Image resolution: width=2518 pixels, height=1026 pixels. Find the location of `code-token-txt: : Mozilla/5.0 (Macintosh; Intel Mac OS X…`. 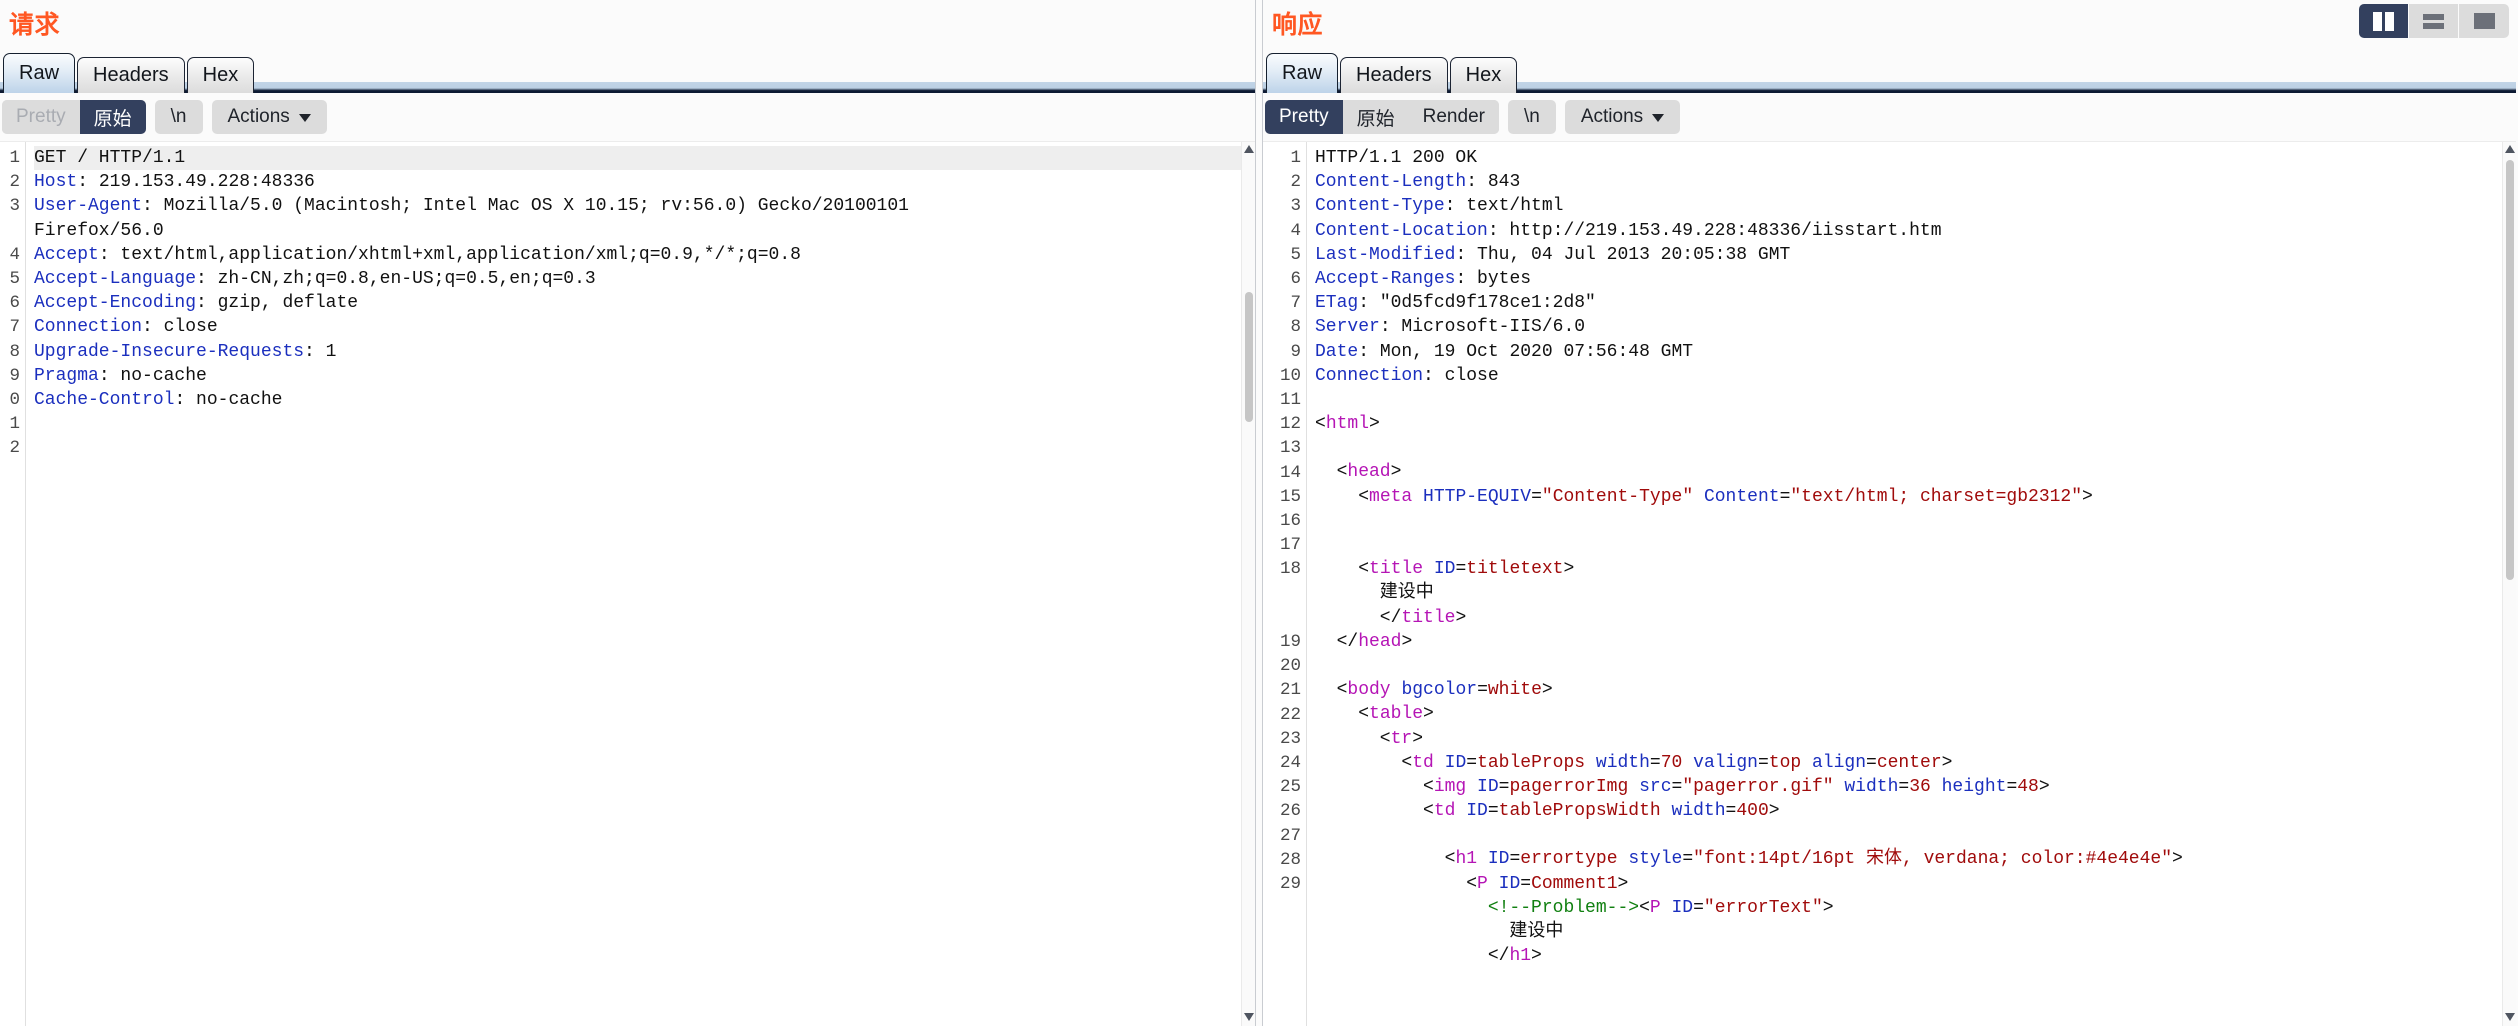

code-token-txt: : Mozilla/5.0 (Macintosh; Intel Mac OS X… is located at coordinates (525, 206).